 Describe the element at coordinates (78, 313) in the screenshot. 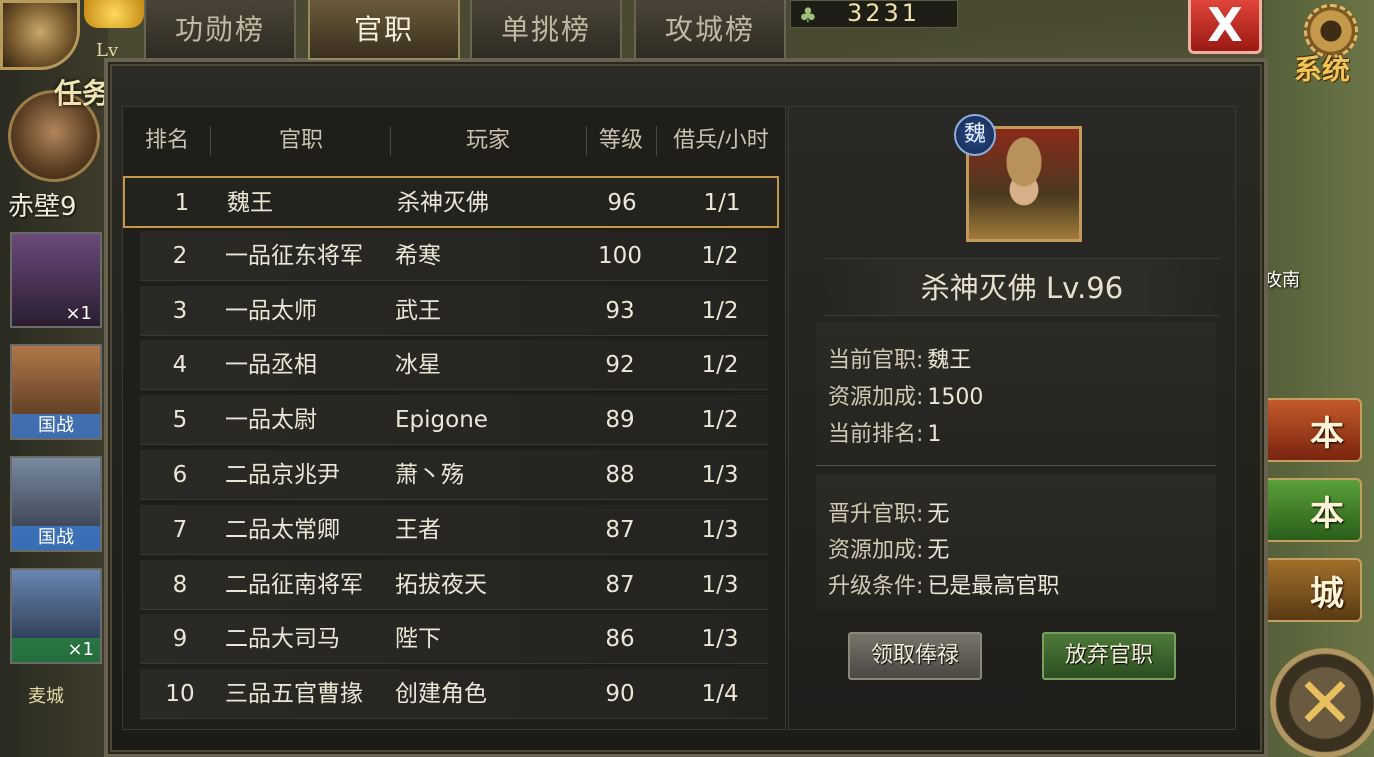

I see `hero-tag: ×1` at that location.